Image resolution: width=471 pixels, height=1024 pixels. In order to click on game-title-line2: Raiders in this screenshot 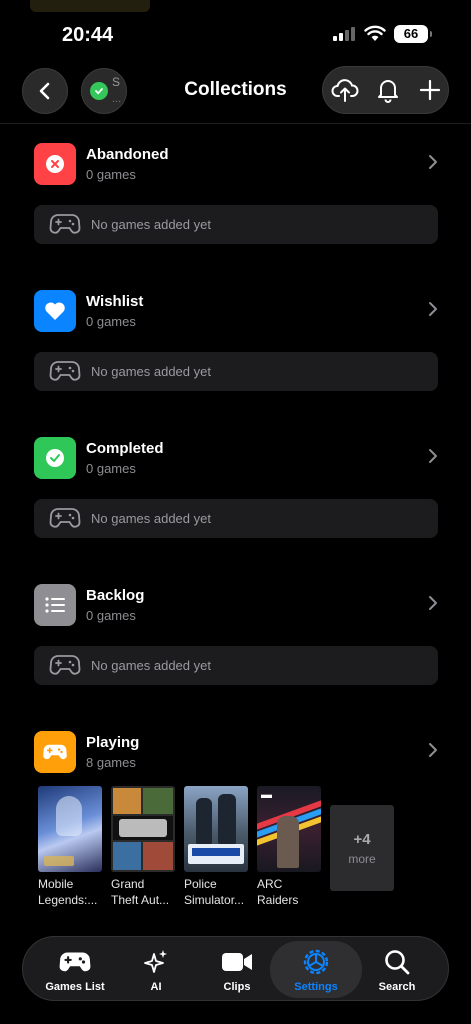, I will do `click(278, 900)`.